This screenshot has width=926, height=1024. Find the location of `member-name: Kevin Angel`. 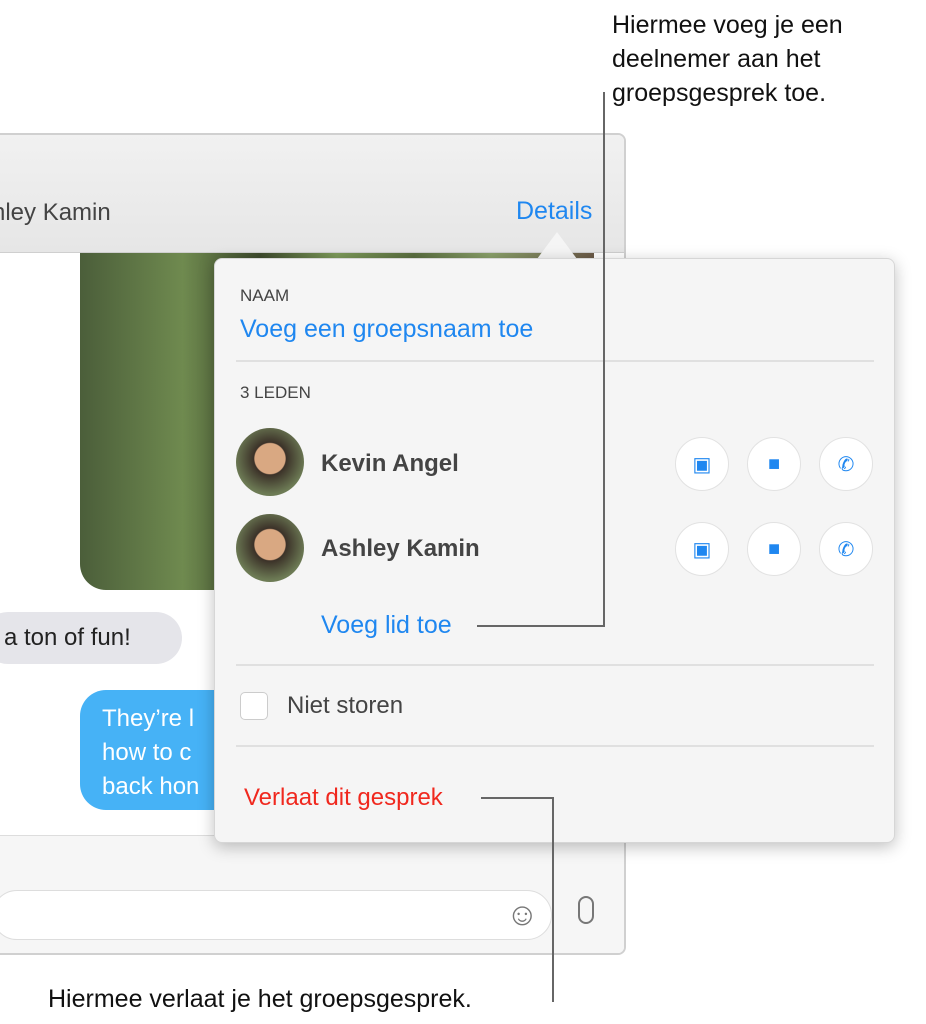

member-name: Kevin Angel is located at coordinates (390, 463).